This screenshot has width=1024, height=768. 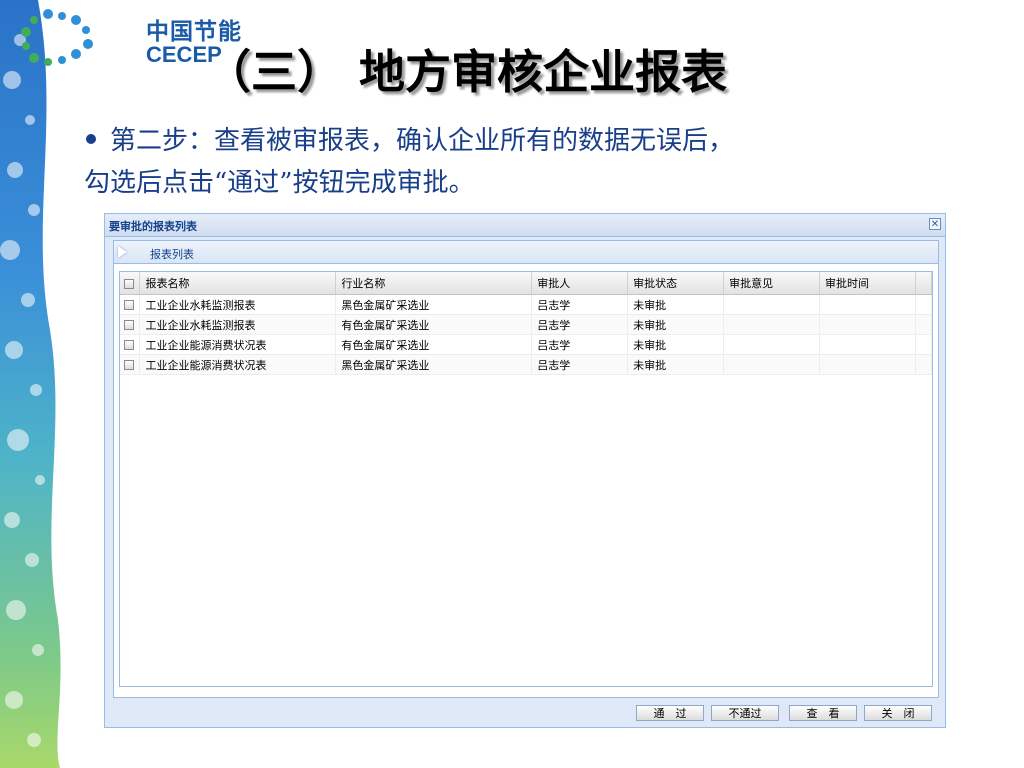 What do you see at coordinates (670, 713) in the screenshot?
I see `pass-button: 通 过` at bounding box center [670, 713].